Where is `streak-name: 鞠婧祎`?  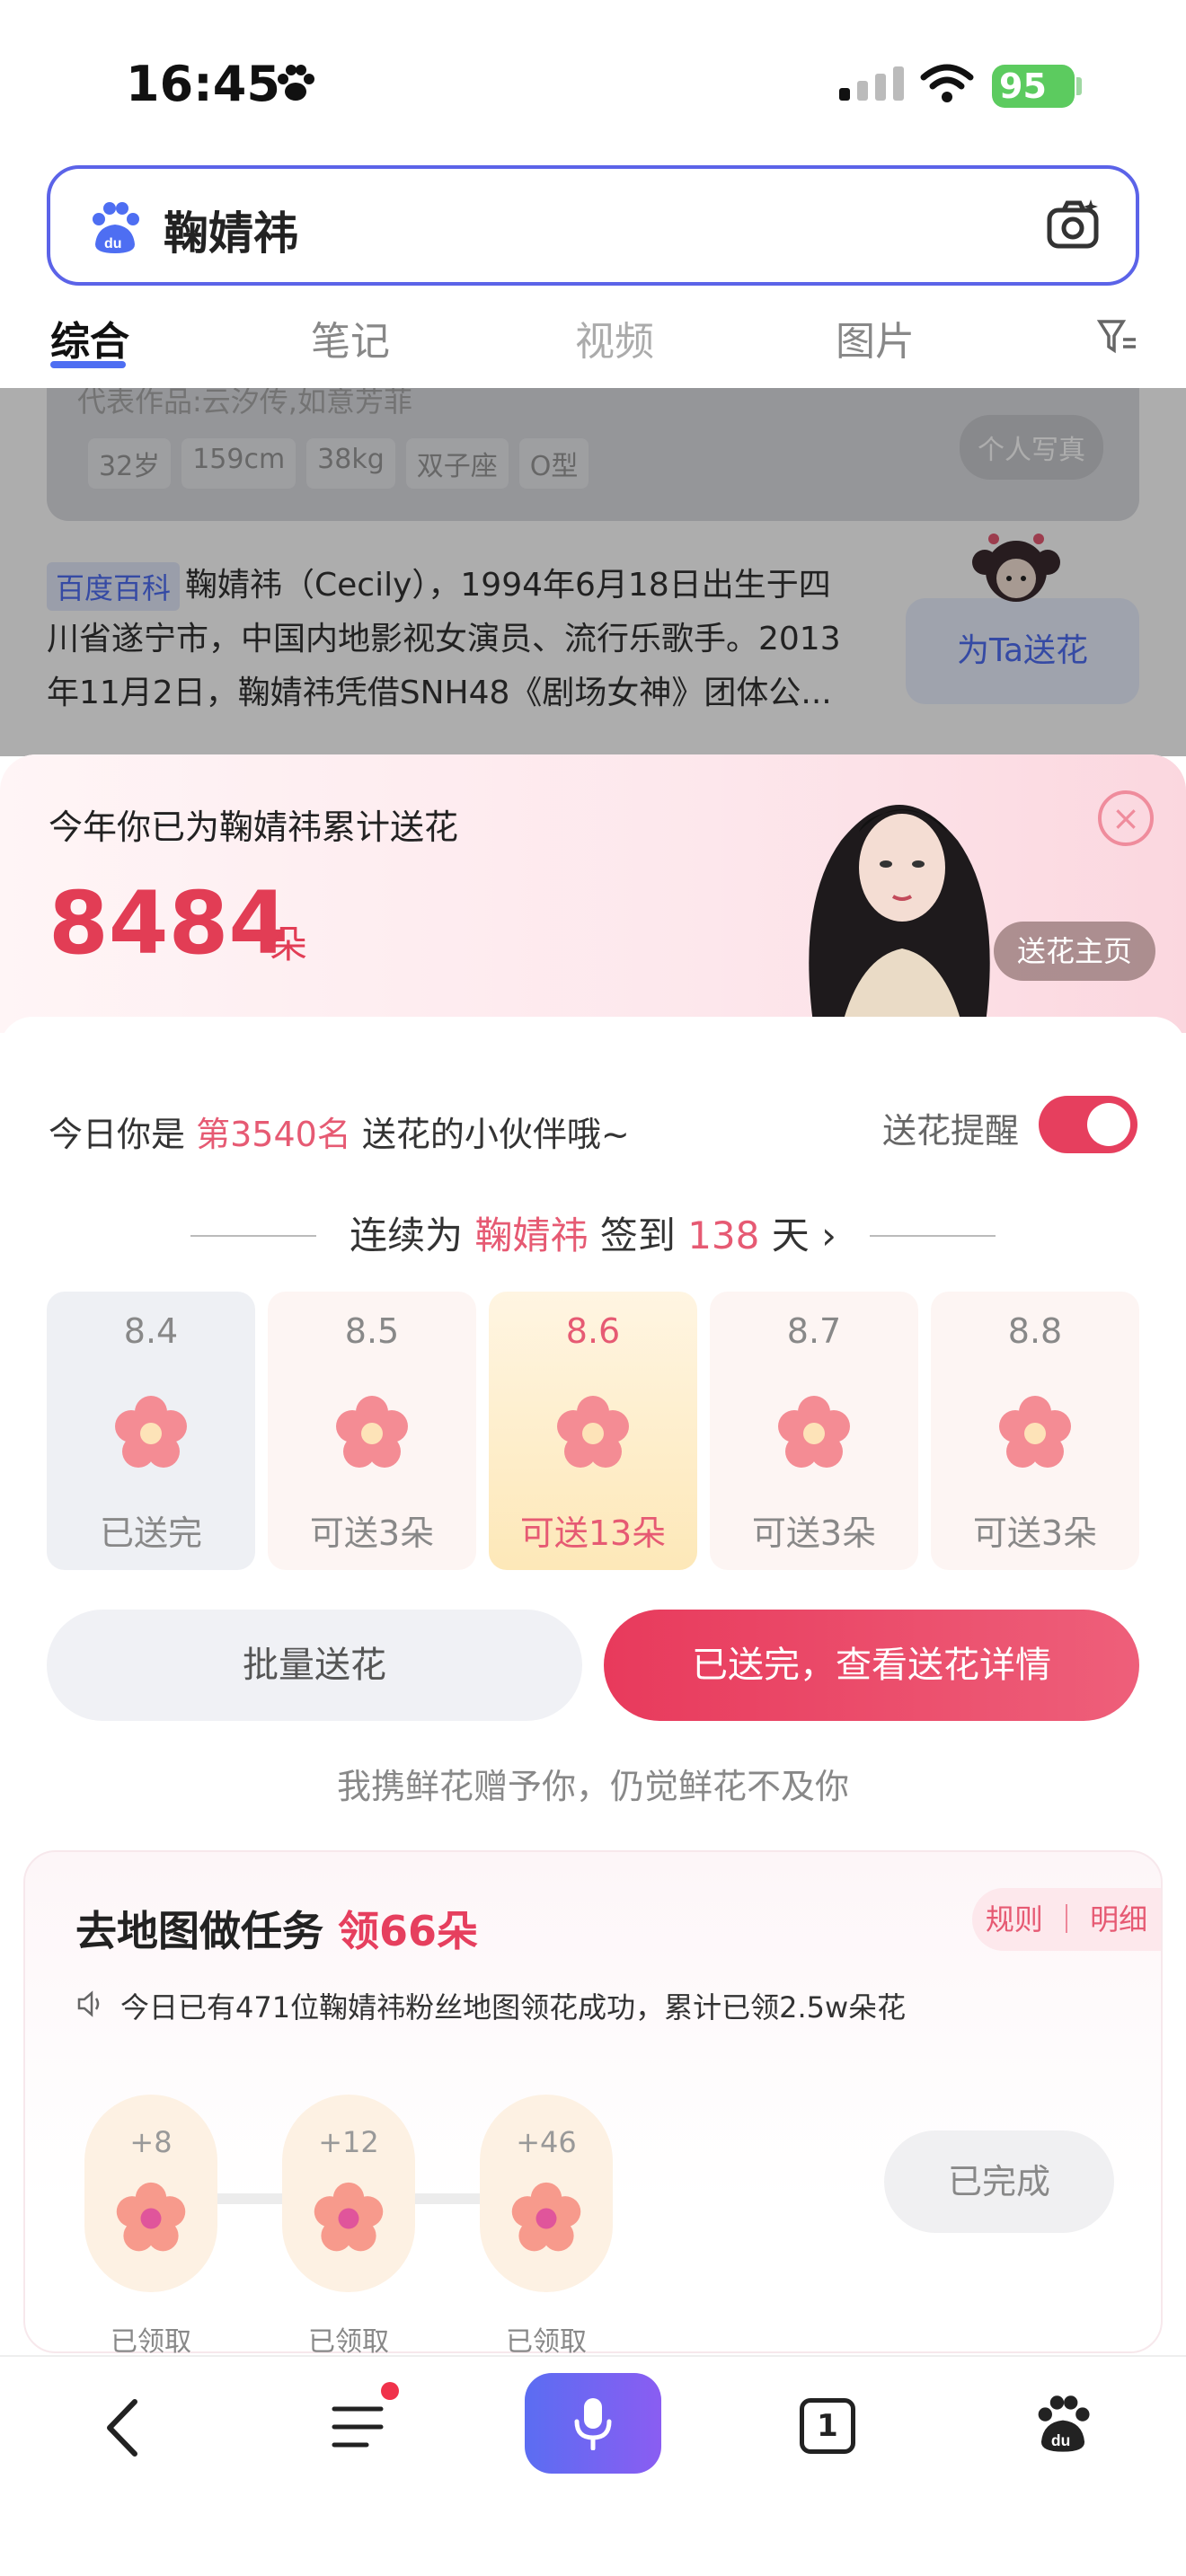
streak-name: 鞠婧祎 is located at coordinates (531, 1235).